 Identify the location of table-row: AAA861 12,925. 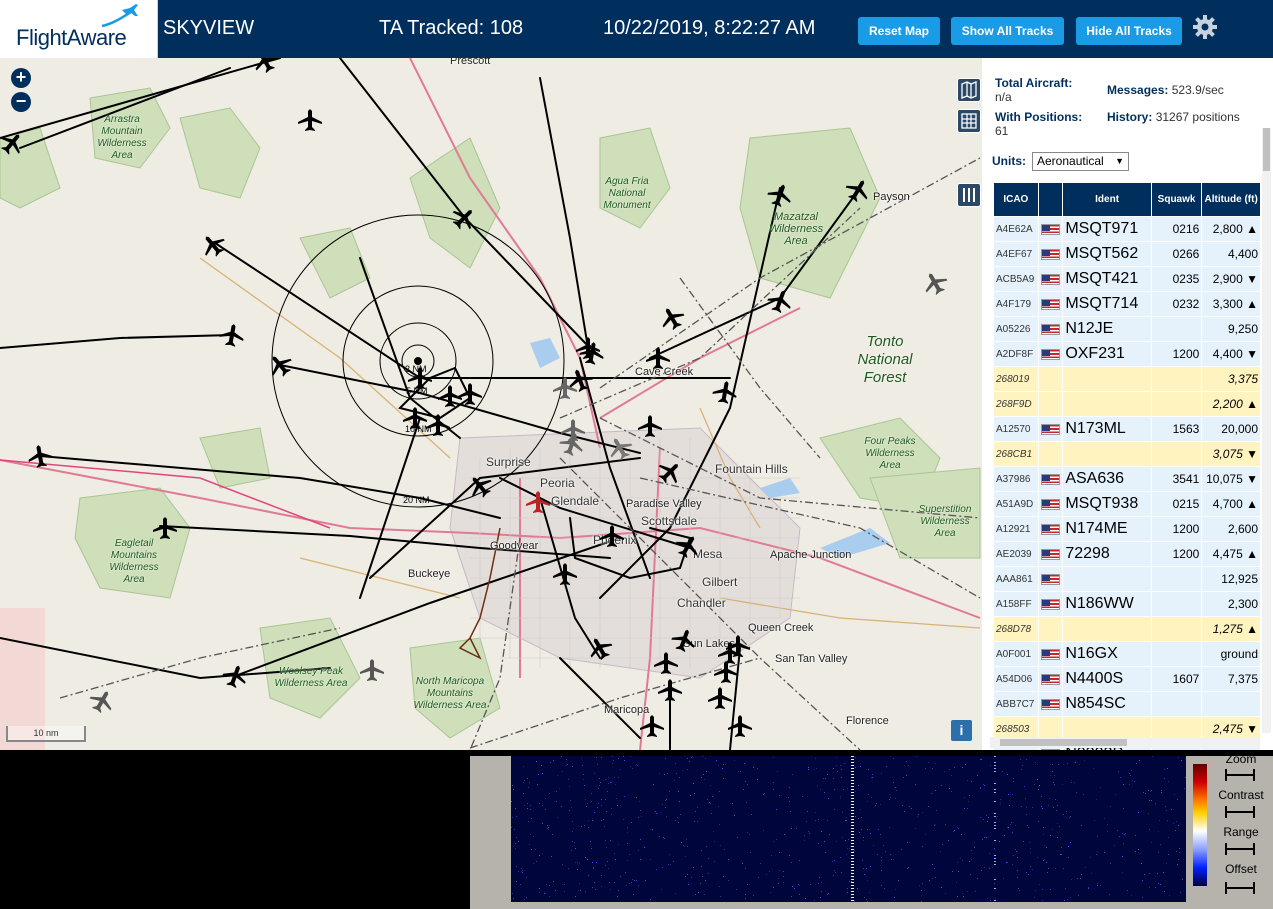
(1127, 579).